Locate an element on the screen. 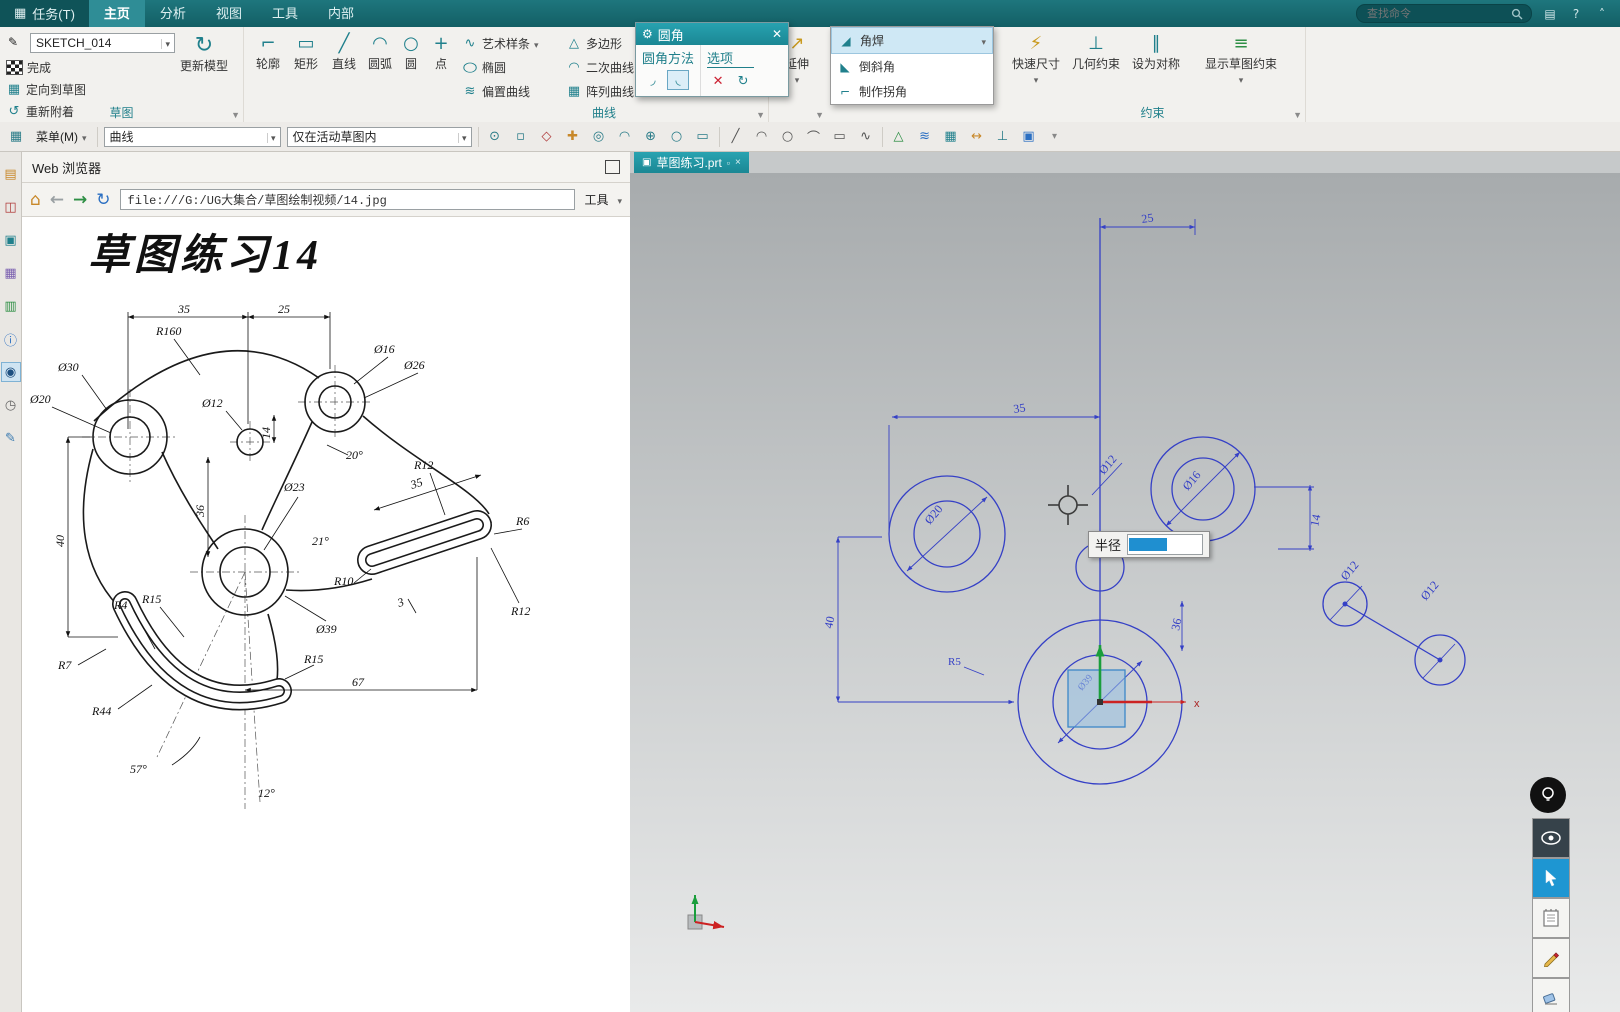 Image resolution: width=1620 pixels, height=1012 pixels. dim-label: Ø16 is located at coordinates (1192, 480).